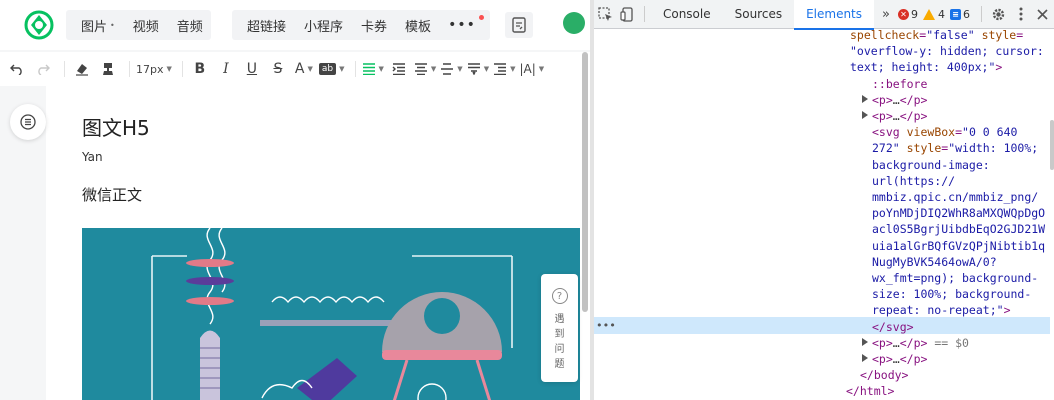 The width and height of the screenshot is (1054, 400). What do you see at coordinates (955, 148) in the screenshot?
I see `dom-node-line: 272" style="width: 100%;` at bounding box center [955, 148].